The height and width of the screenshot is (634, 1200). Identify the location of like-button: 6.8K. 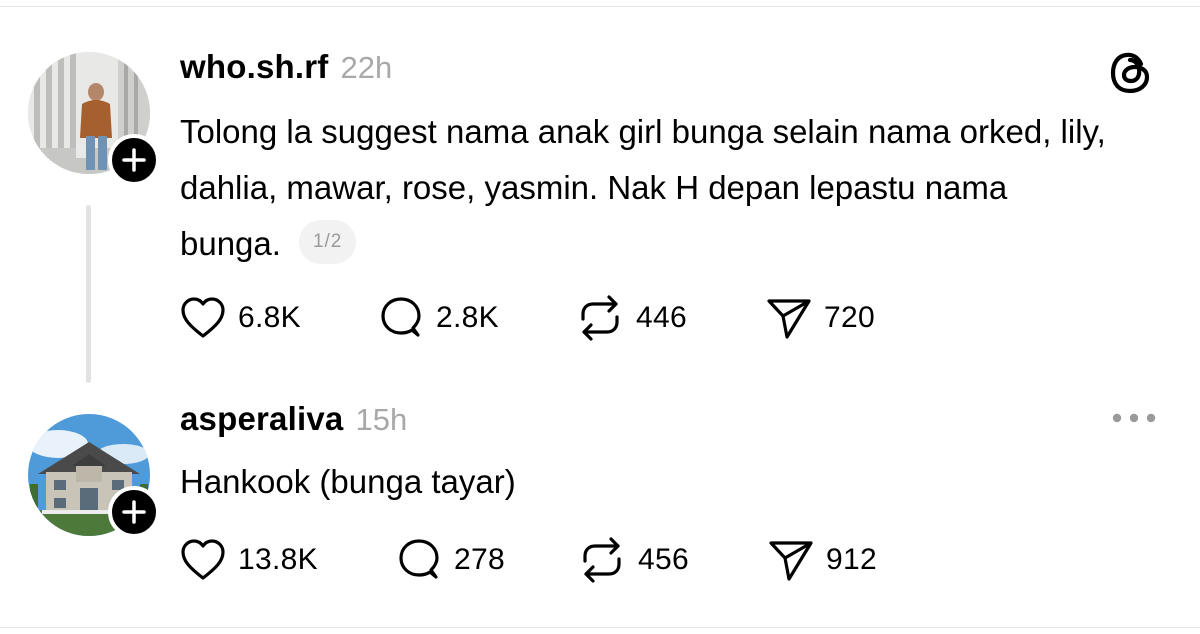
(240, 318).